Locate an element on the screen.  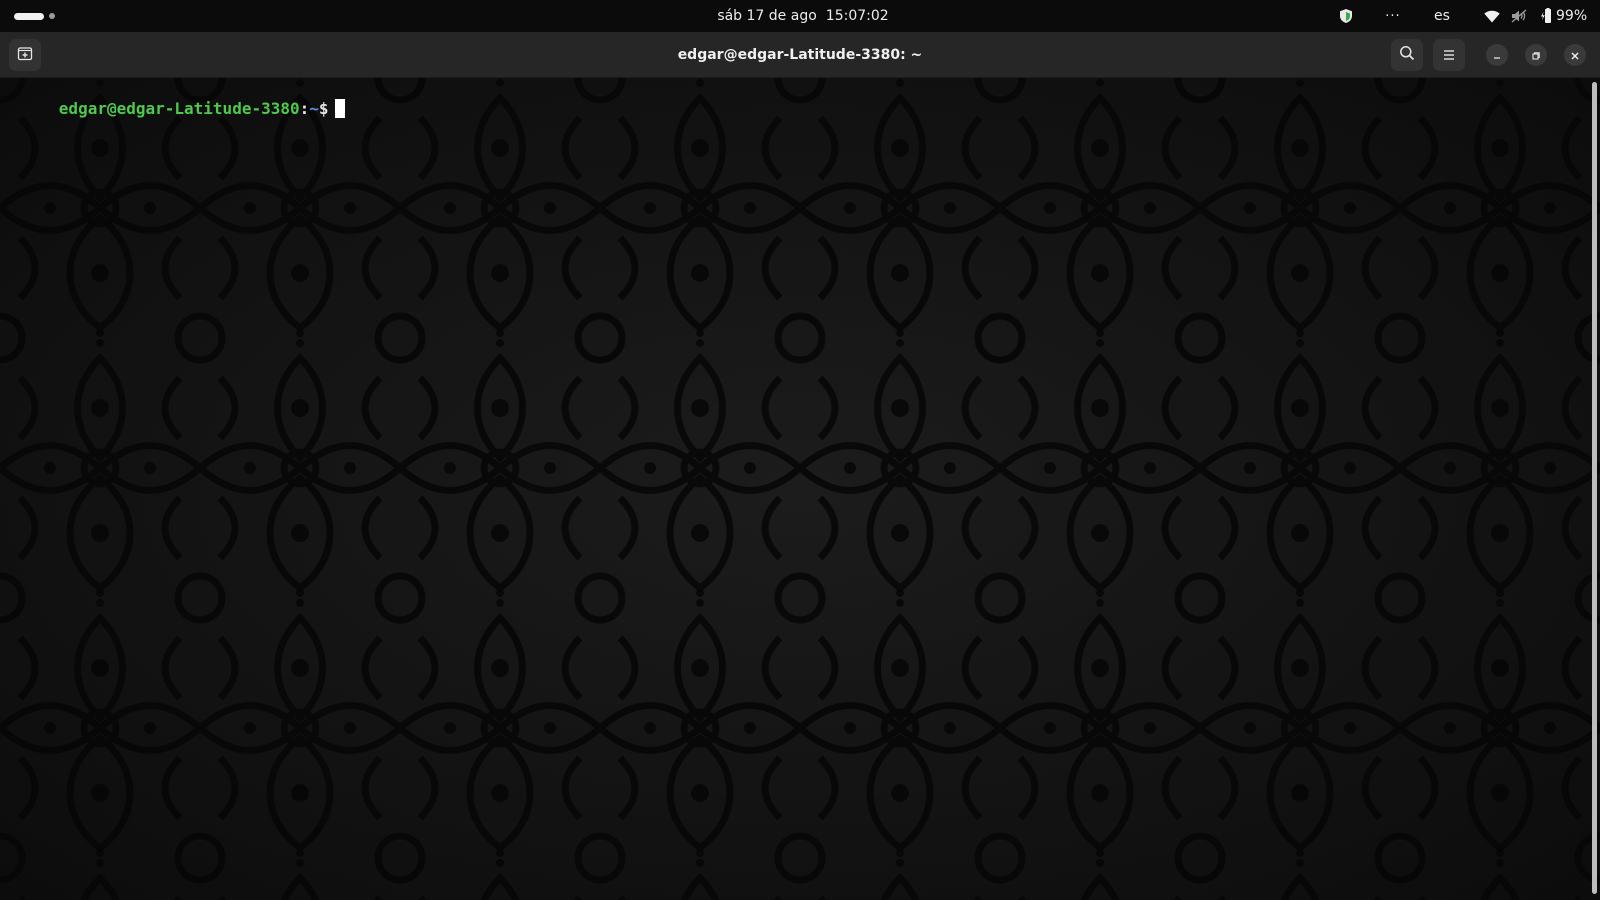
main-menu-button is located at coordinates (1449, 55).